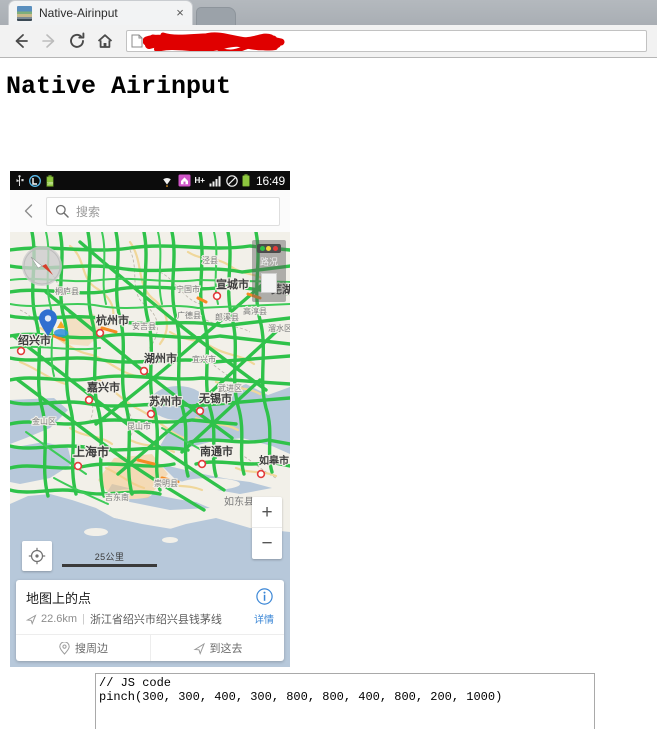 The image size is (657, 729). What do you see at coordinates (269, 271) in the screenshot?
I see `traffic-layer-toggle: 路况` at bounding box center [269, 271].